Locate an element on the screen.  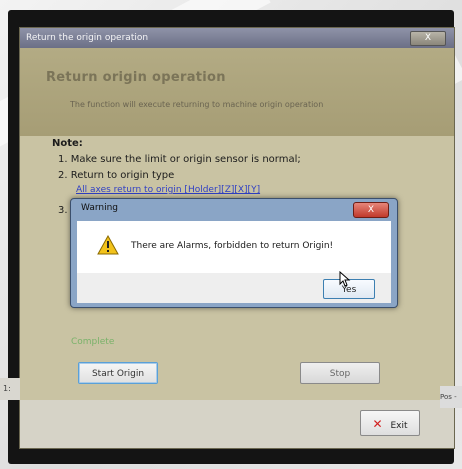
window-titlebar: Return the origin operation X is located at coordinates (237, 38).